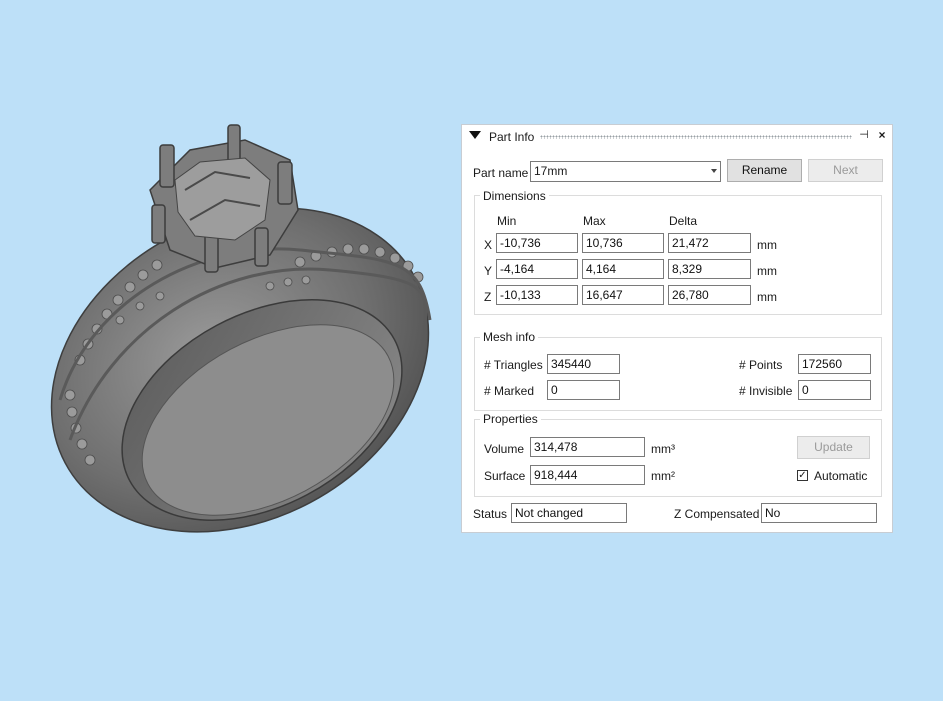 The image size is (943, 701). I want to click on triangles-label: # Triangles, so click(513, 365).